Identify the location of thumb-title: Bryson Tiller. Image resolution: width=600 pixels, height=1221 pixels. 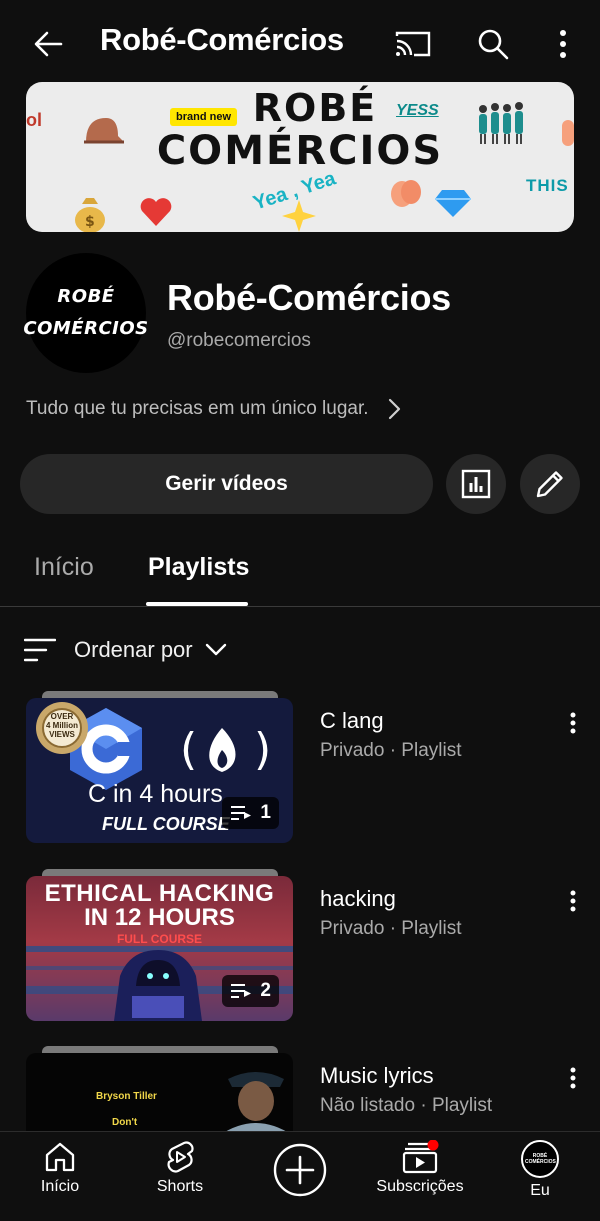
(126, 1096).